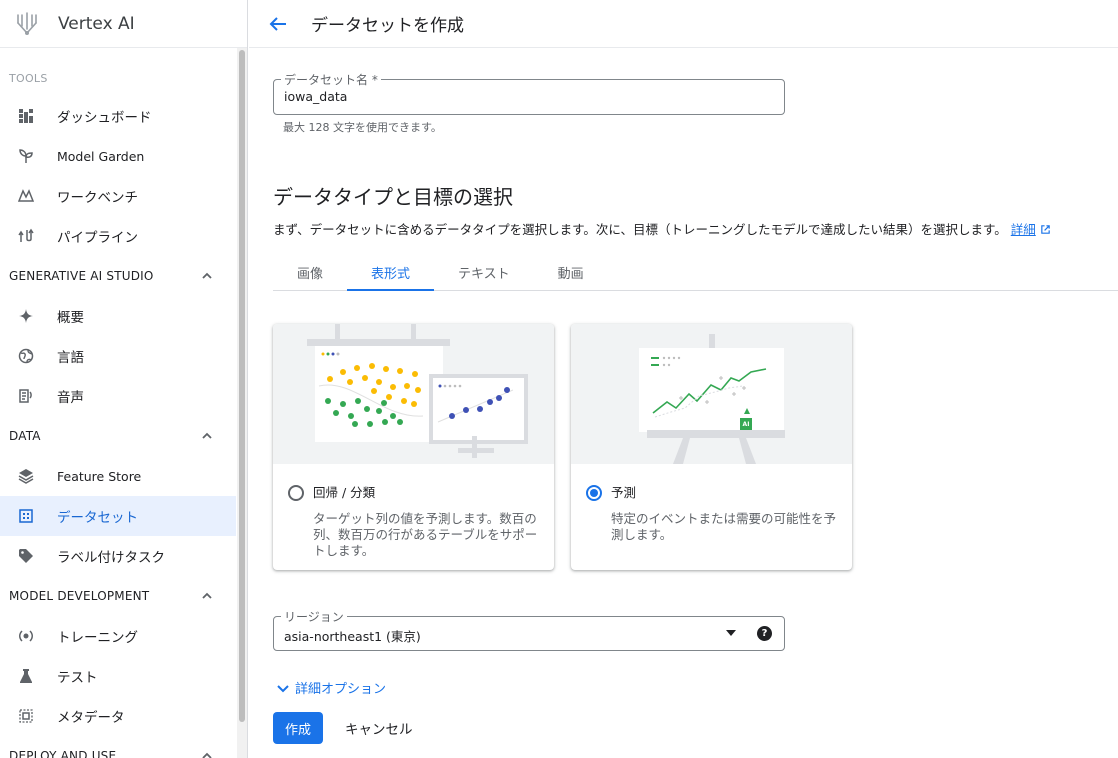 Image resolution: width=1118 pixels, height=758 pixels. I want to click on label-tag-icon, so click(26, 556).